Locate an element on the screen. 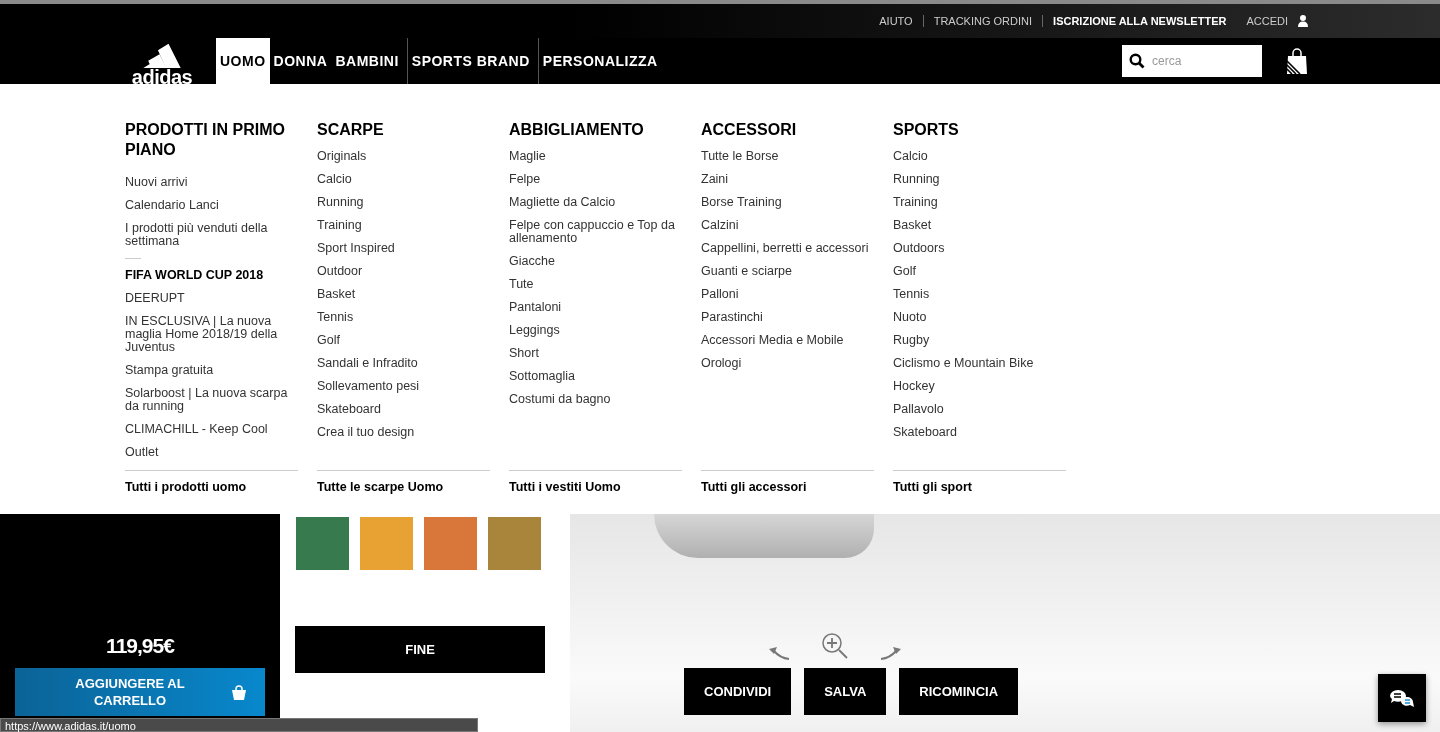  menu-heading: SCARPE is located at coordinates (403, 130).